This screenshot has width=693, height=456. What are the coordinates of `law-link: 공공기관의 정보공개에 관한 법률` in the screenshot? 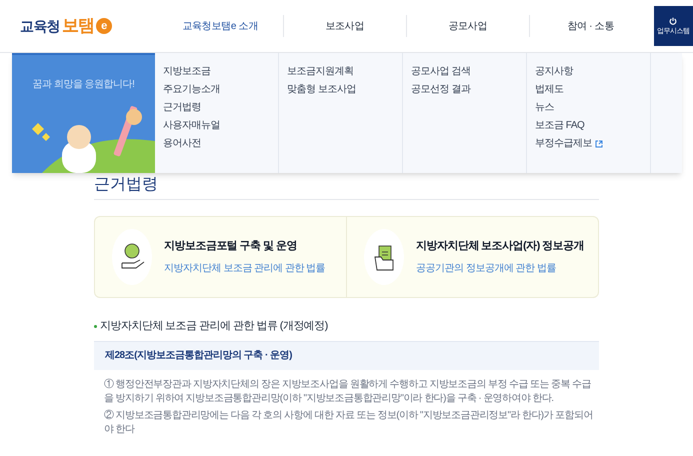 It's located at (500, 268).